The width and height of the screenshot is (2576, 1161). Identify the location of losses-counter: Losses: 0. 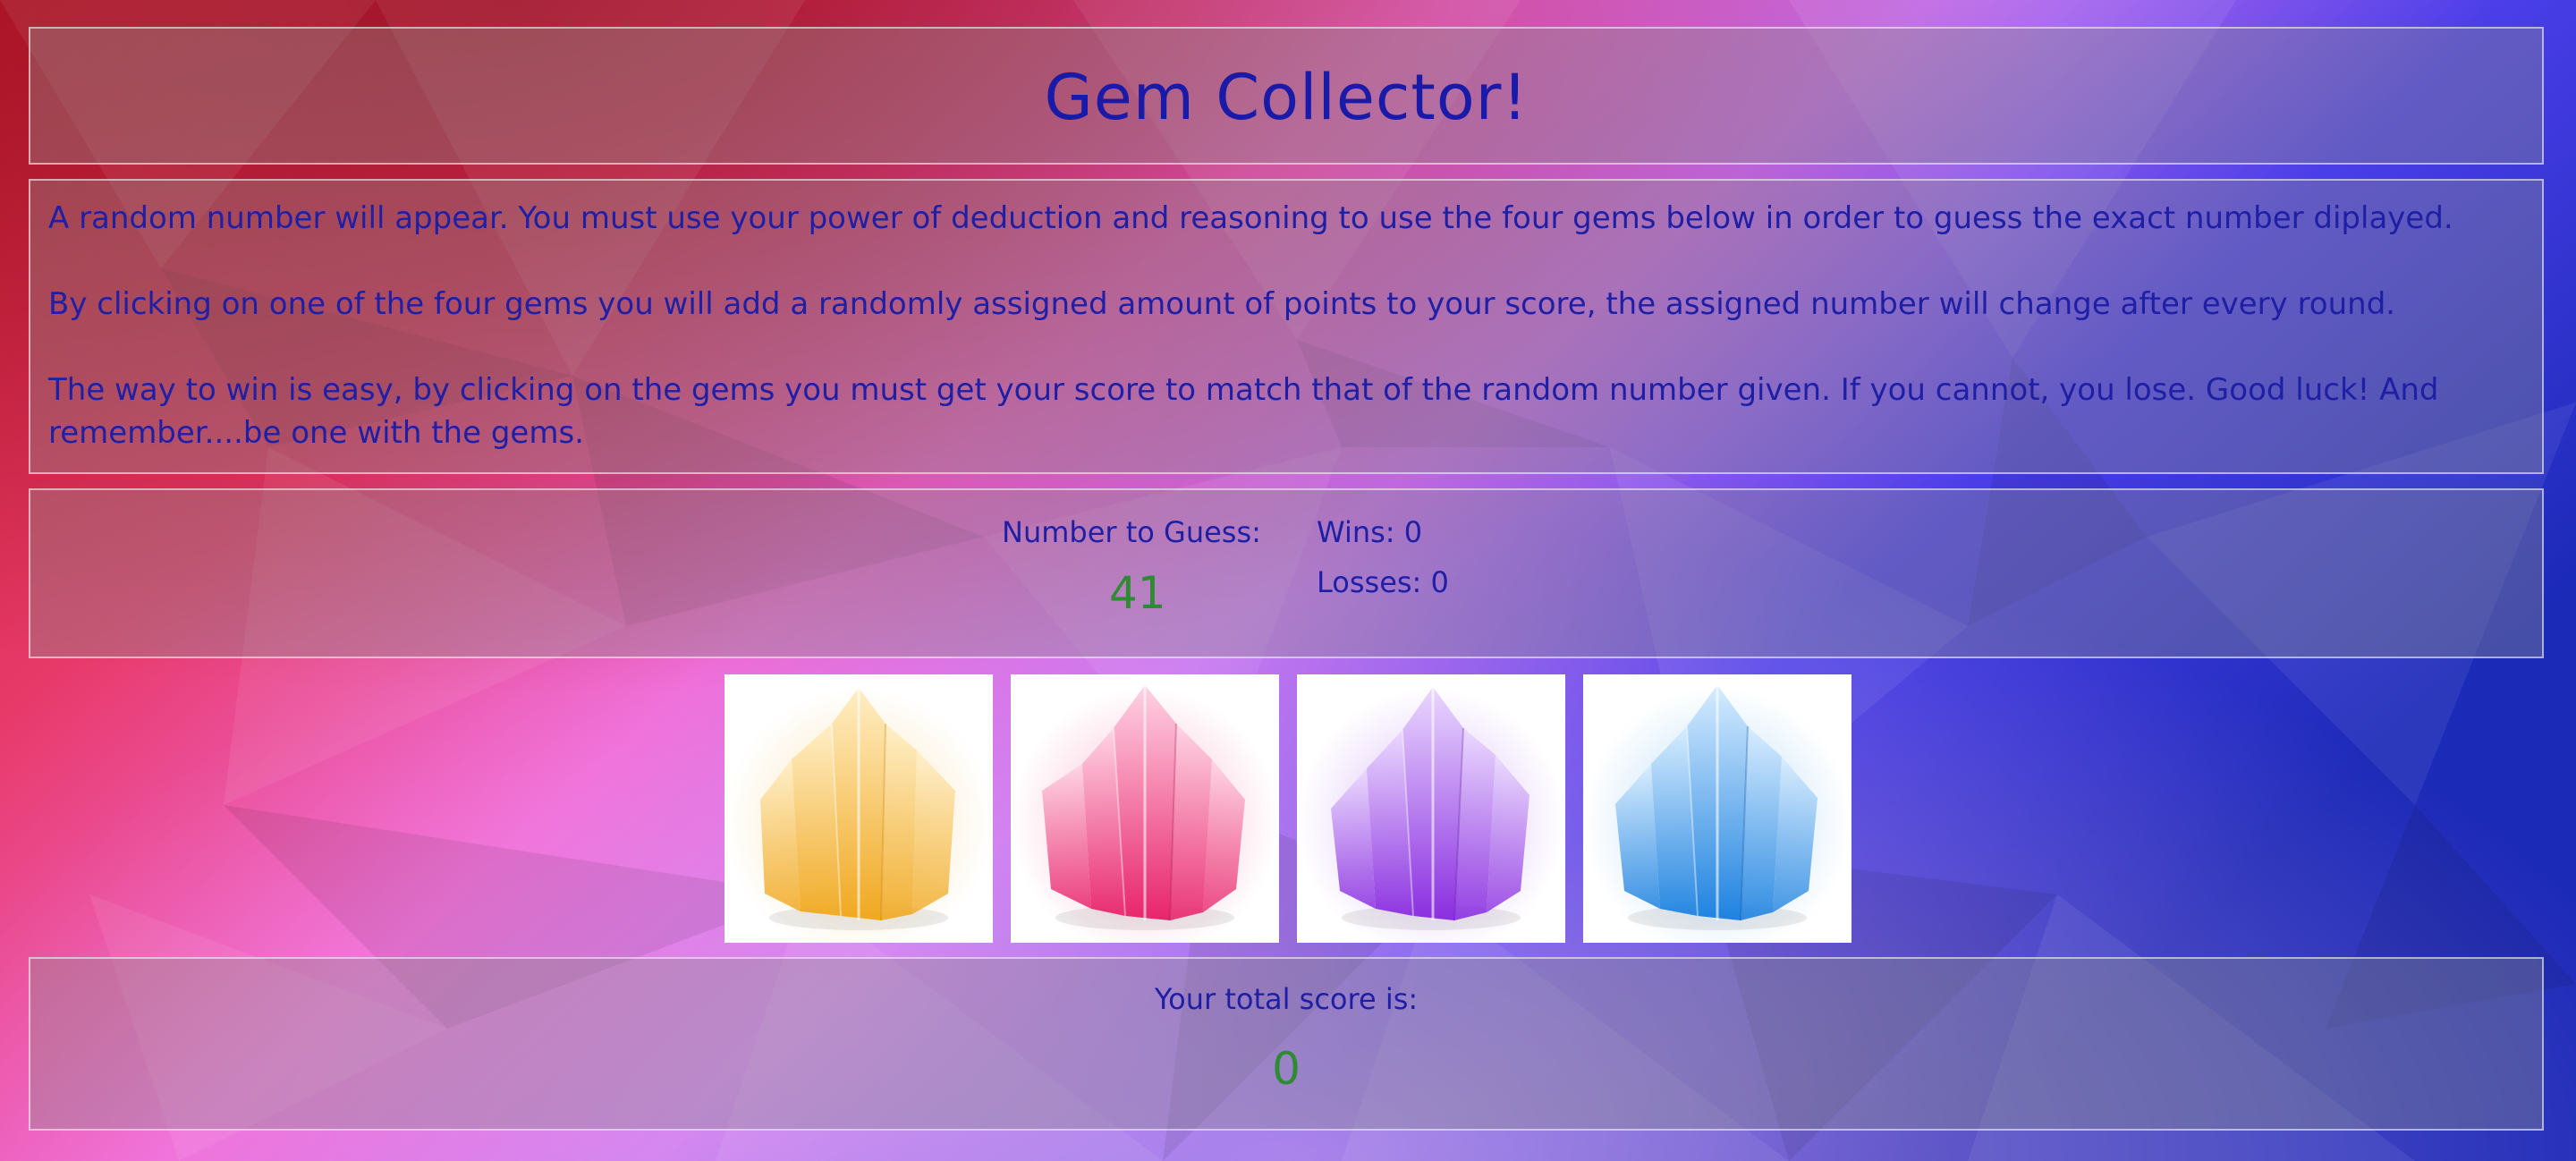
(1383, 582).